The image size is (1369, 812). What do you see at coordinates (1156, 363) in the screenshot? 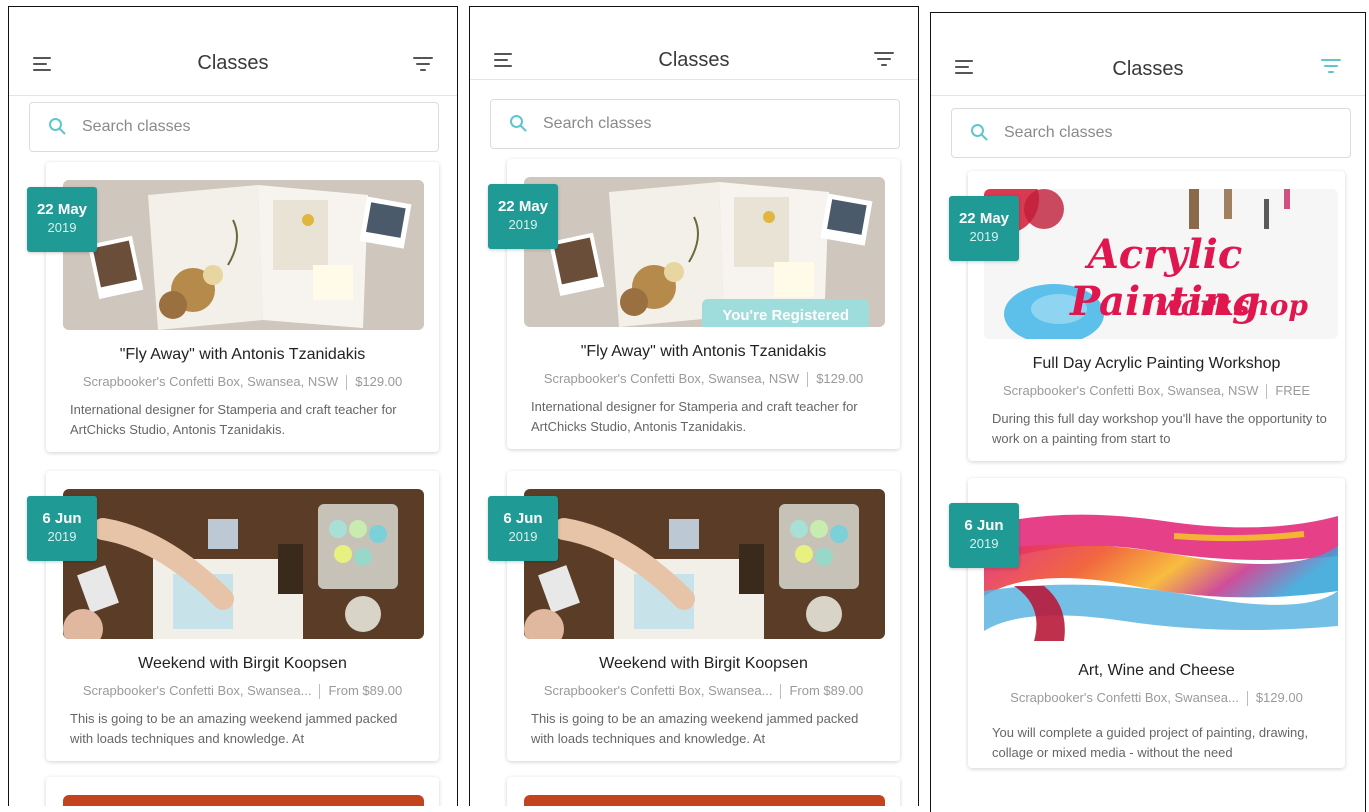
I see `class-title: Full Day Acrylic Painting Workshop` at bounding box center [1156, 363].